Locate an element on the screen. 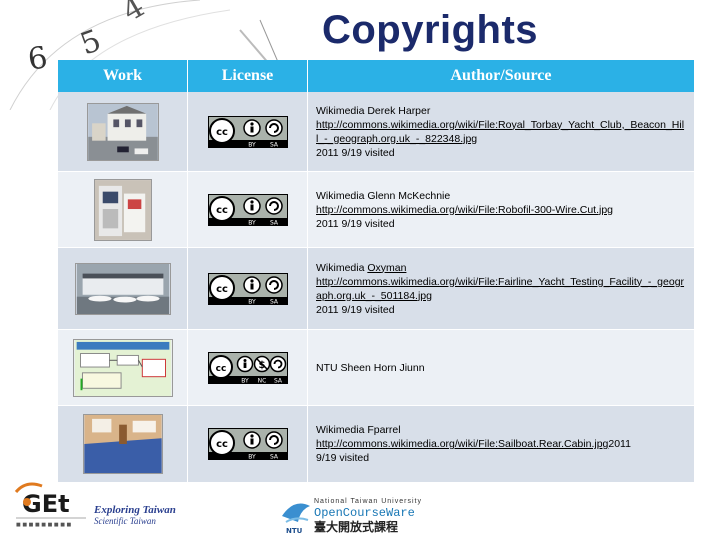  table-header: Work License Author/Source is located at coordinates (376, 76).